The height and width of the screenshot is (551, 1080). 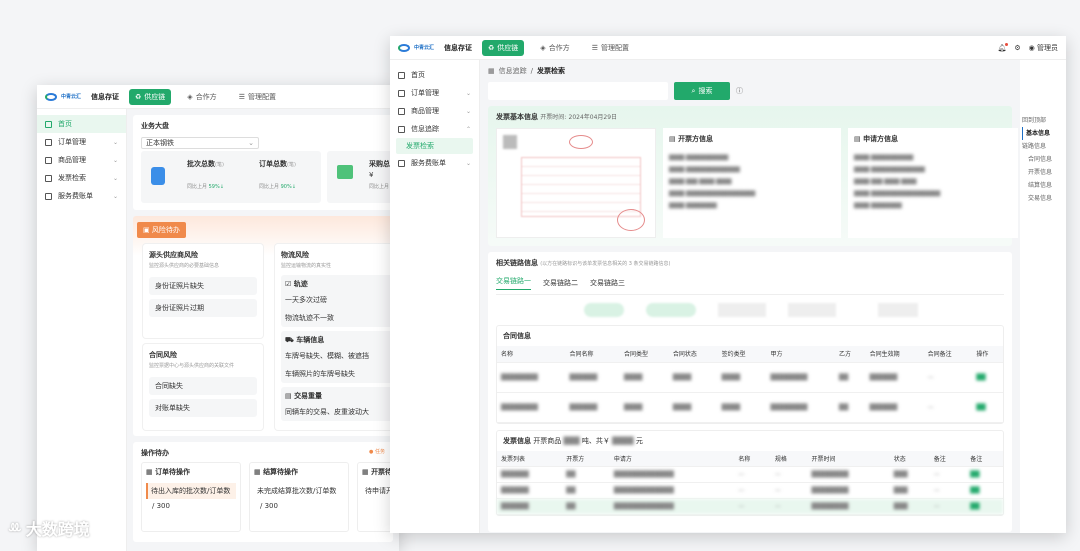 What do you see at coordinates (203, 286) in the screenshot?
I see `risk-item: 身份证照片缺失` at bounding box center [203, 286].